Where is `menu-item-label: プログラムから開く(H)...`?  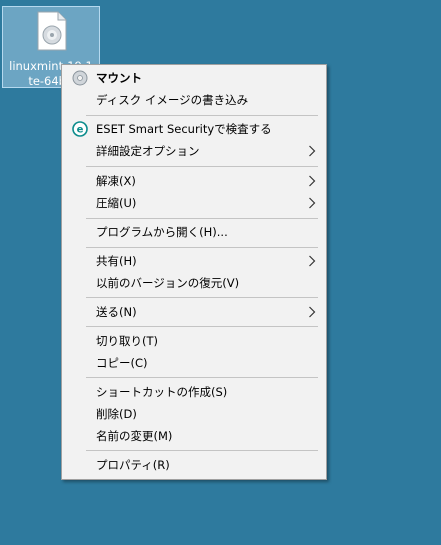 menu-item-label: プログラムから開く(H)... is located at coordinates (162, 232).